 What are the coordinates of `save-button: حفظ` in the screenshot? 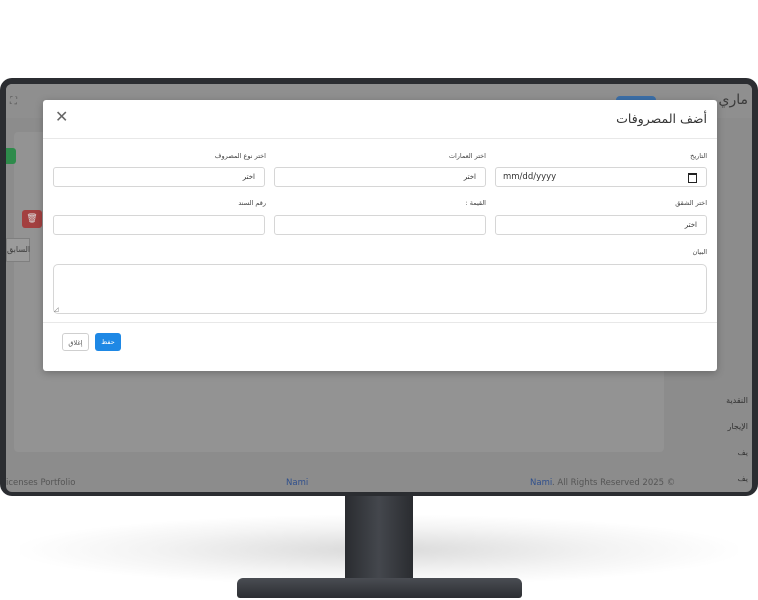 It's located at (108, 342).